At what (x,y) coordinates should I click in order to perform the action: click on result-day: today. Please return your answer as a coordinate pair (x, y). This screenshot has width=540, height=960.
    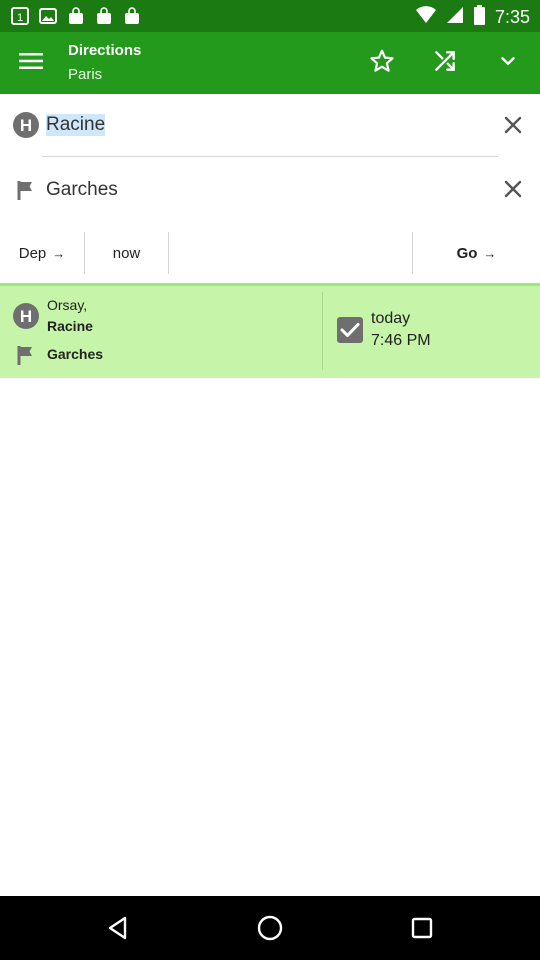
    Looking at the image, I should click on (391, 318).